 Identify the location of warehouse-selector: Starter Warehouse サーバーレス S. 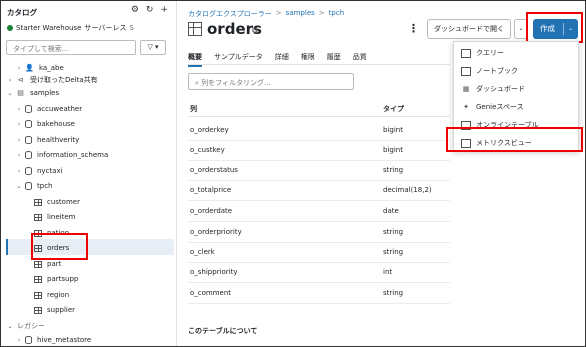
(70, 28).